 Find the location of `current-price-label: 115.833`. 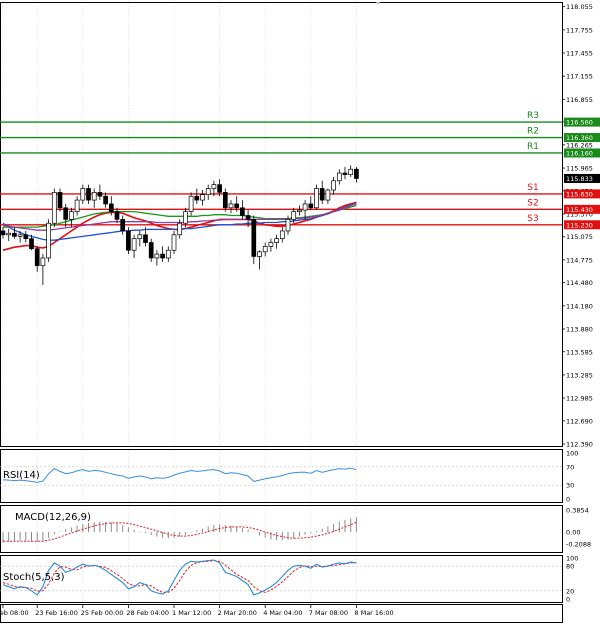

current-price-label: 115.833 is located at coordinates (579, 179).